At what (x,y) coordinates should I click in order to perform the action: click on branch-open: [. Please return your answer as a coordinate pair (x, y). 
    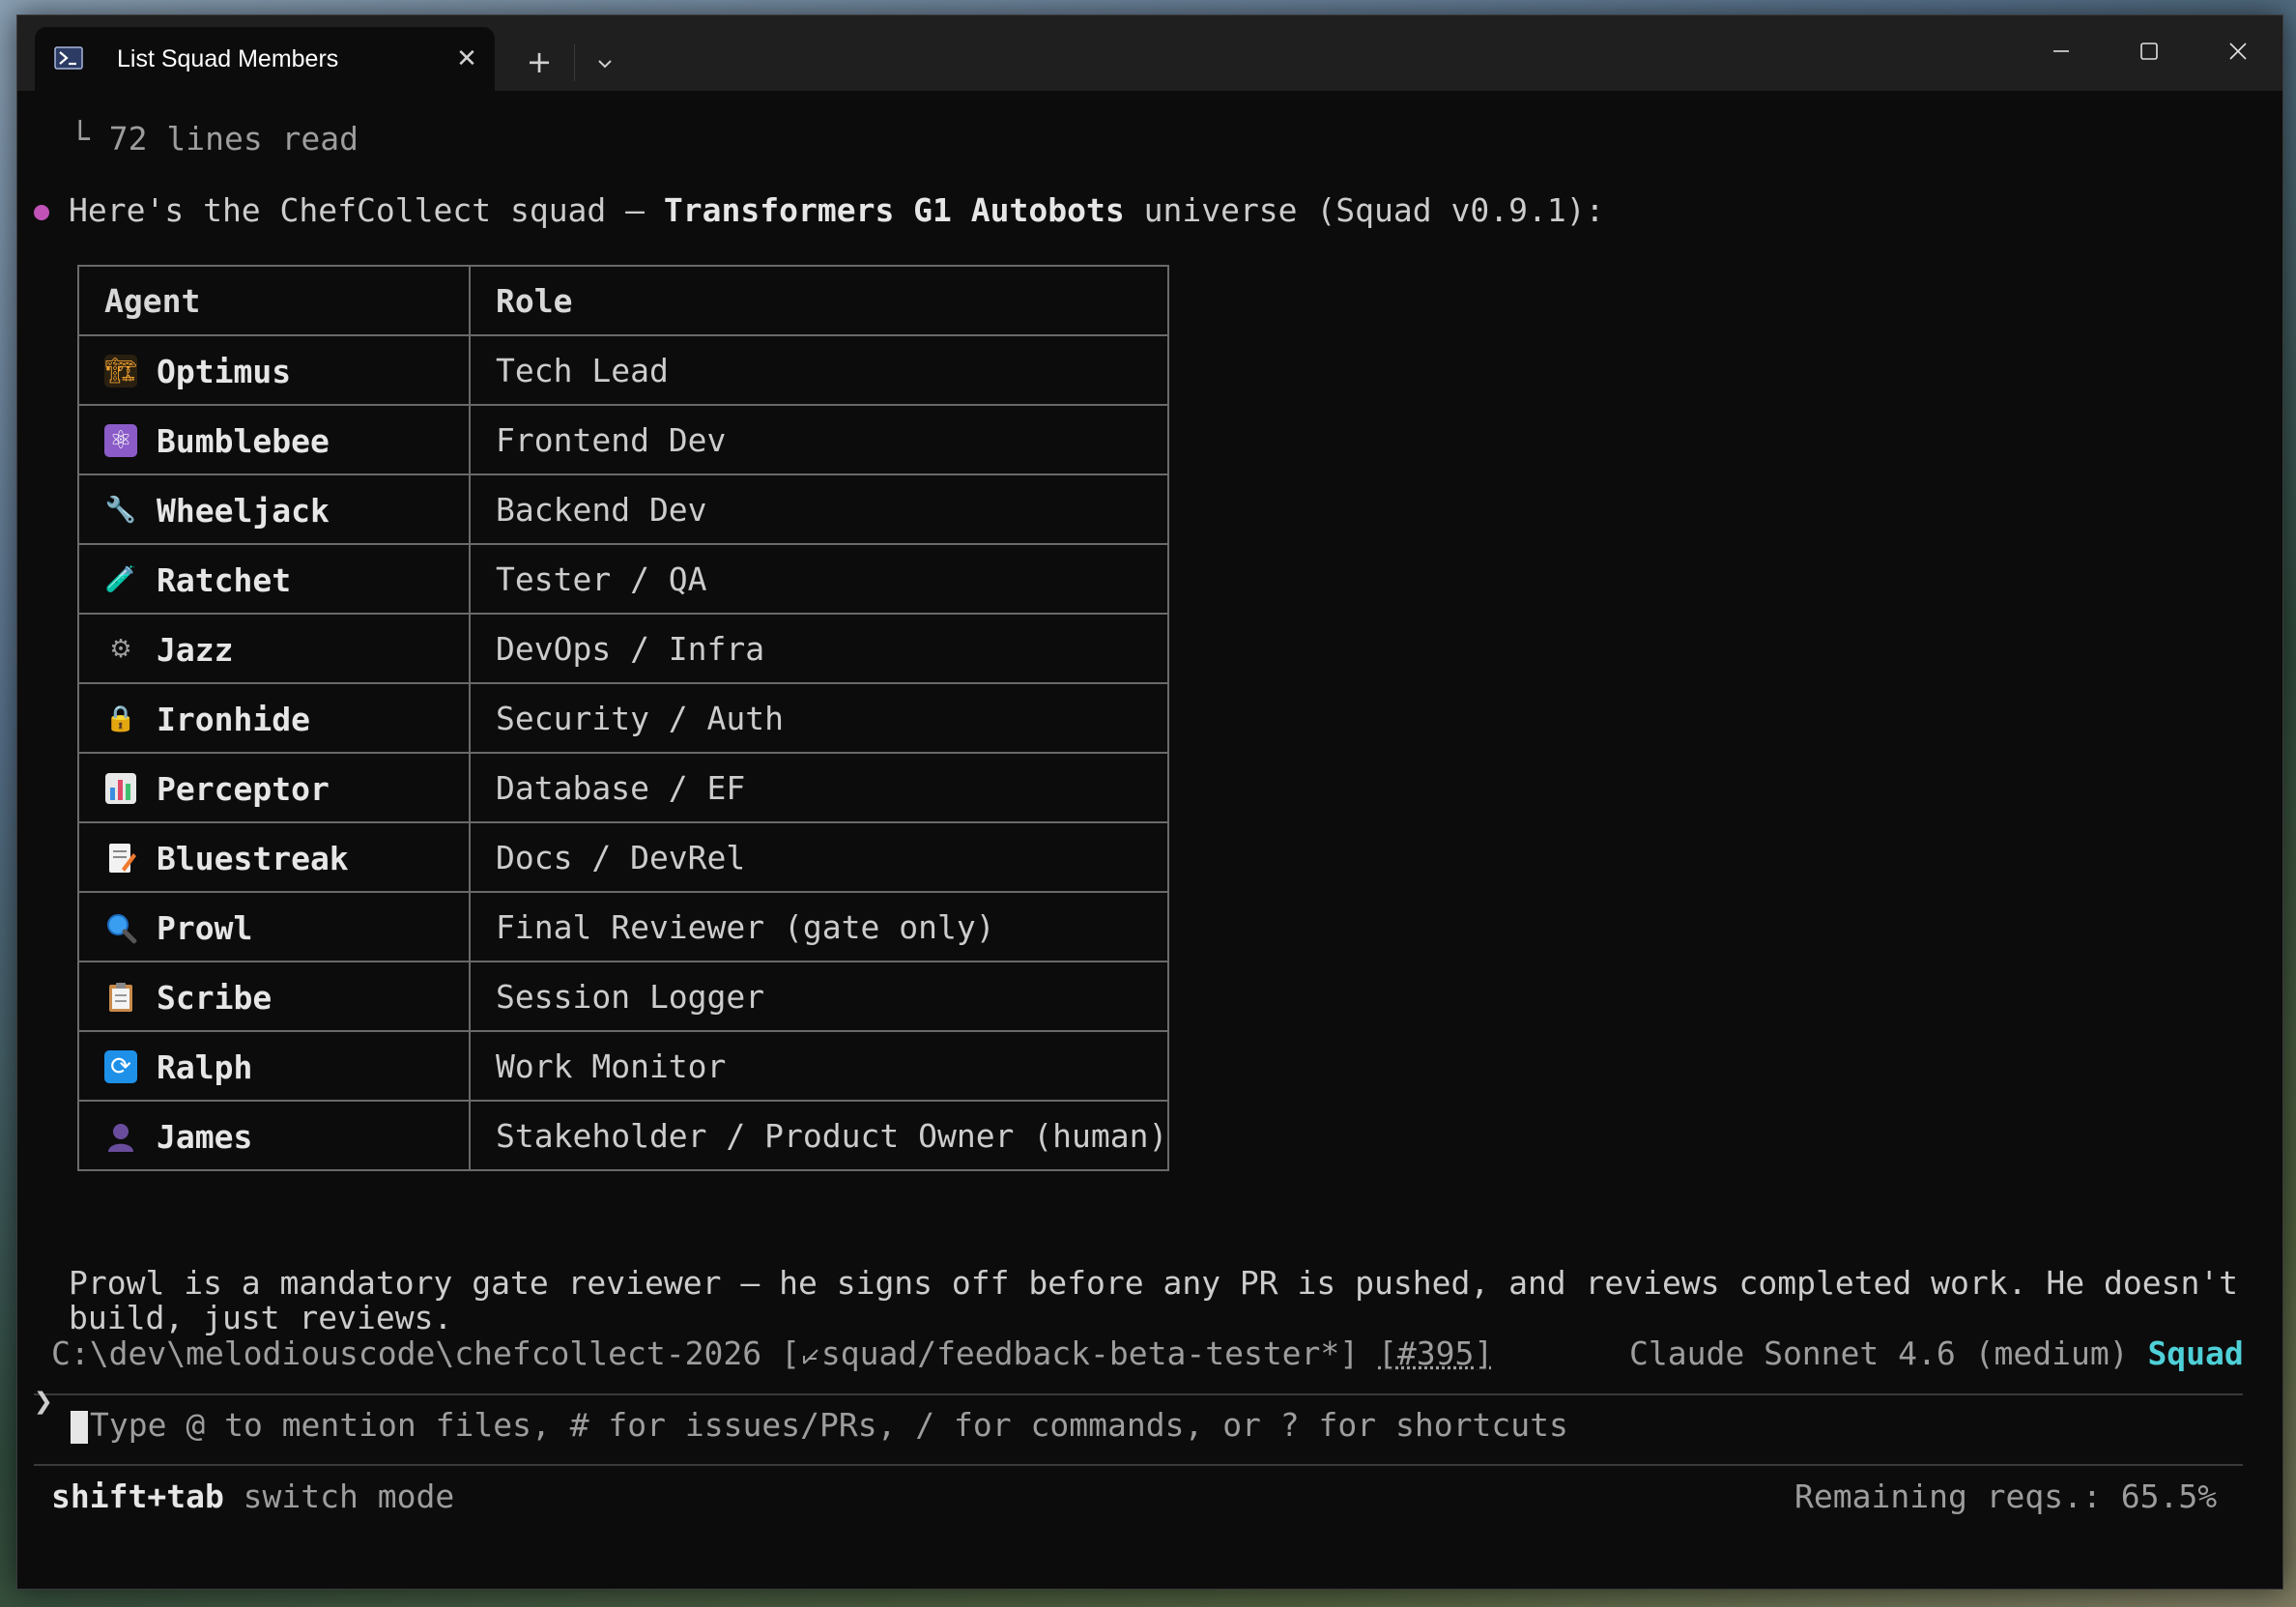
    Looking at the image, I should click on (780, 1353).